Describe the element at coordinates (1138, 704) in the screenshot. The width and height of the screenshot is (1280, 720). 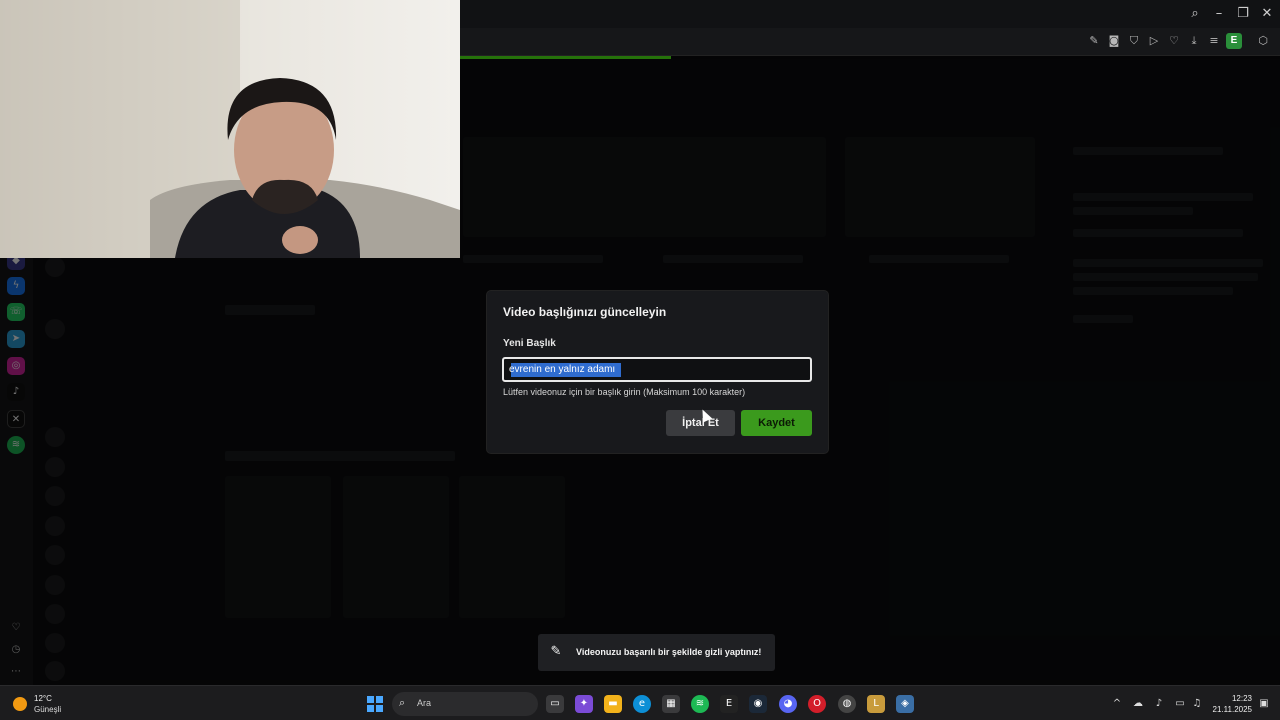
I see `cloud-icon: ☁` at that location.